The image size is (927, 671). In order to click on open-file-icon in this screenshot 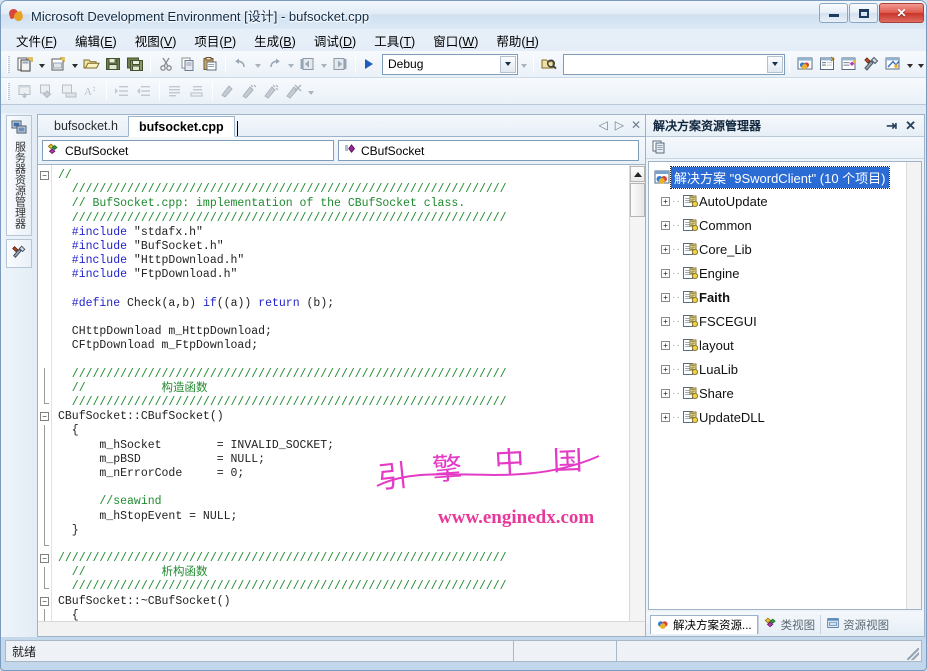, I will do `click(91, 64)`.